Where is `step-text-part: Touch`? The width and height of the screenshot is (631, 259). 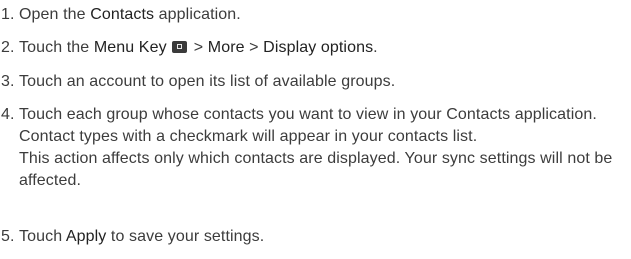
step-text-part: Touch is located at coordinates (42, 236).